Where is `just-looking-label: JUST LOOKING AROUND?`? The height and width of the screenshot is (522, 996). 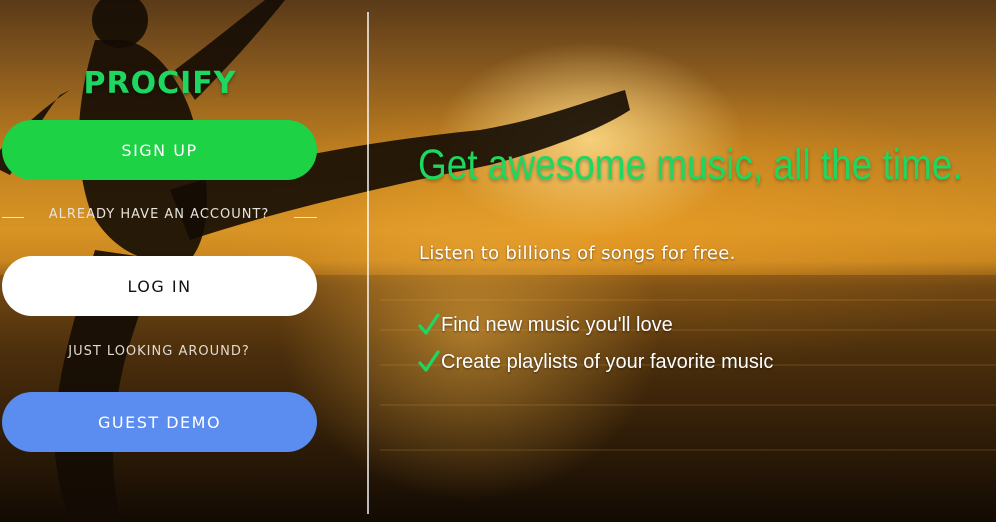 just-looking-label: JUST LOOKING AROUND? is located at coordinates (159, 351).